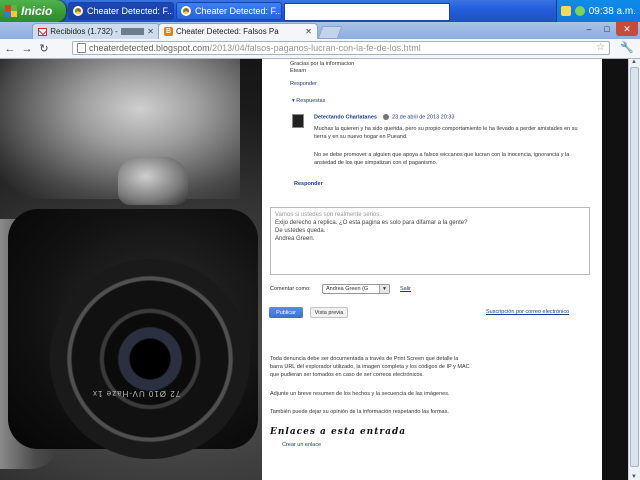 The image size is (640, 480). I want to click on preview-button: Vista previa, so click(329, 312).